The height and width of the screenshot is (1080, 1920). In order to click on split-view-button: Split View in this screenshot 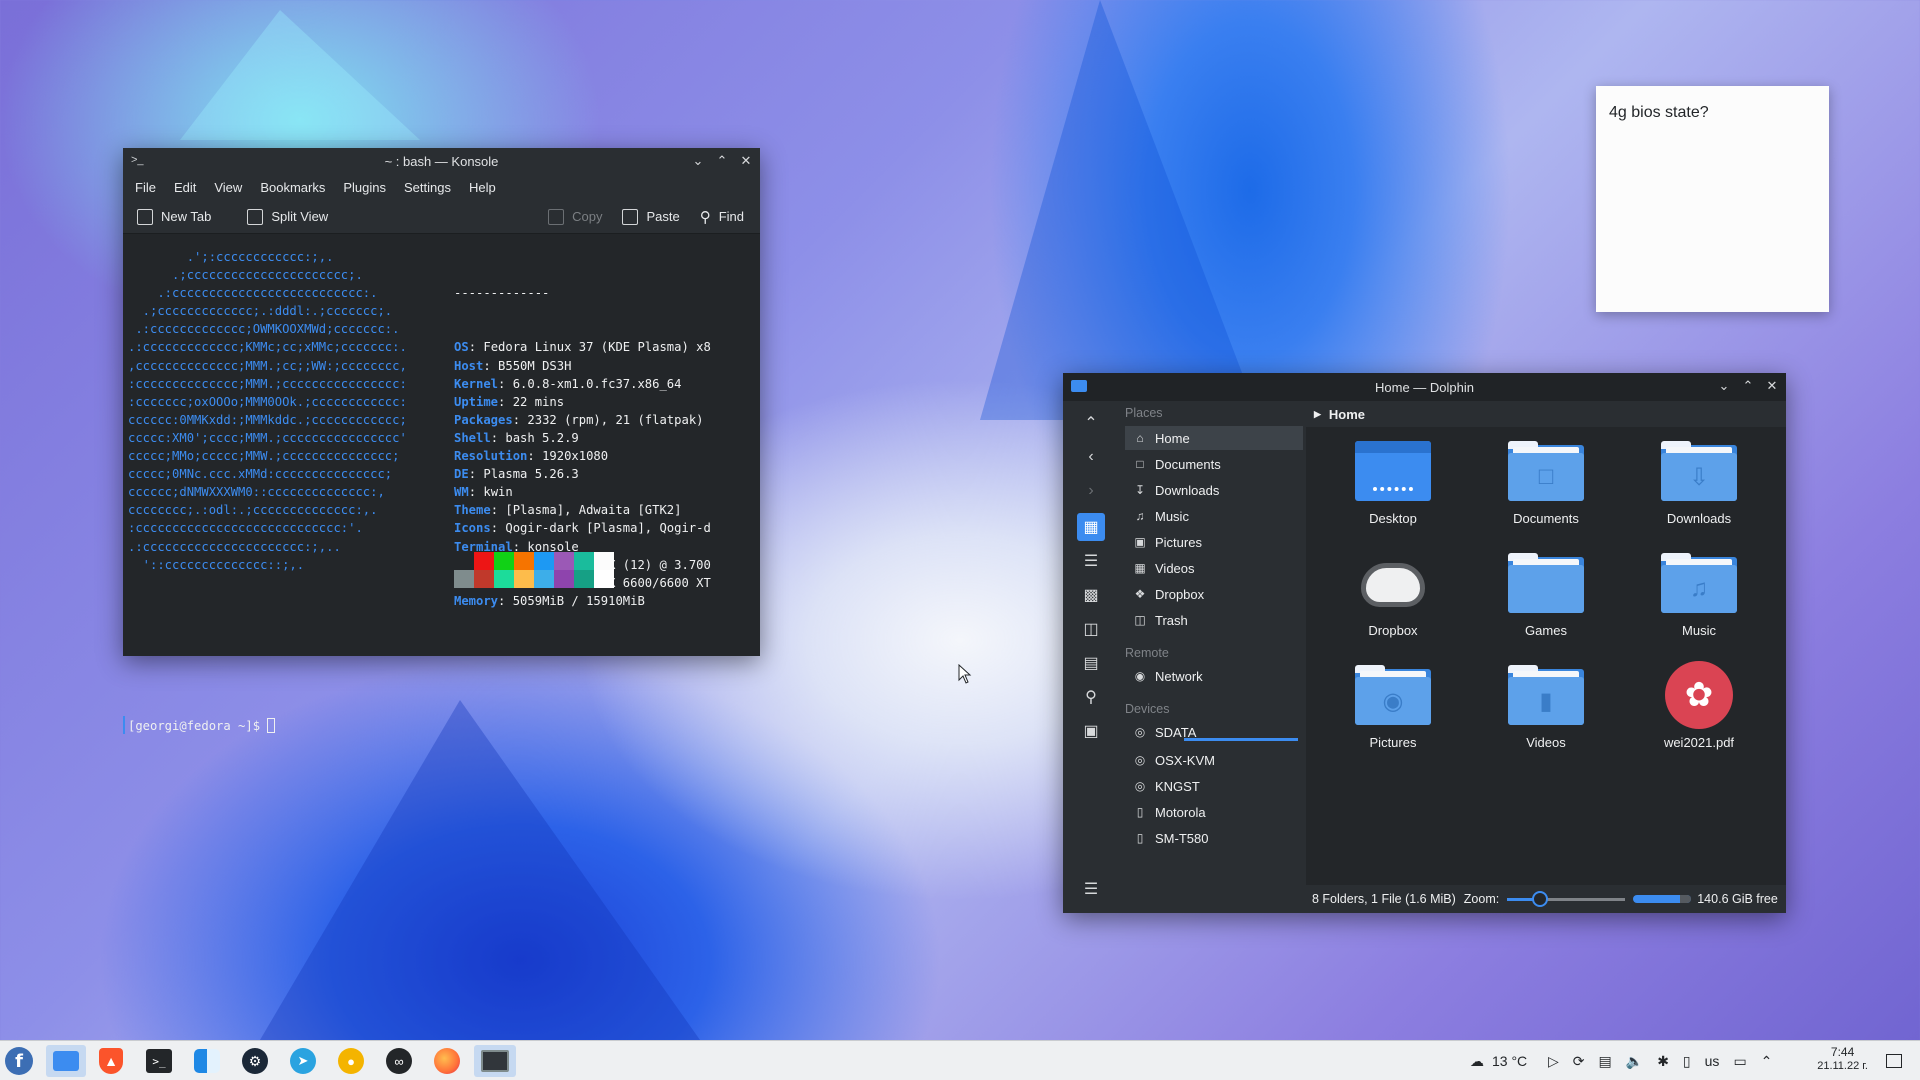, I will do `click(287, 217)`.